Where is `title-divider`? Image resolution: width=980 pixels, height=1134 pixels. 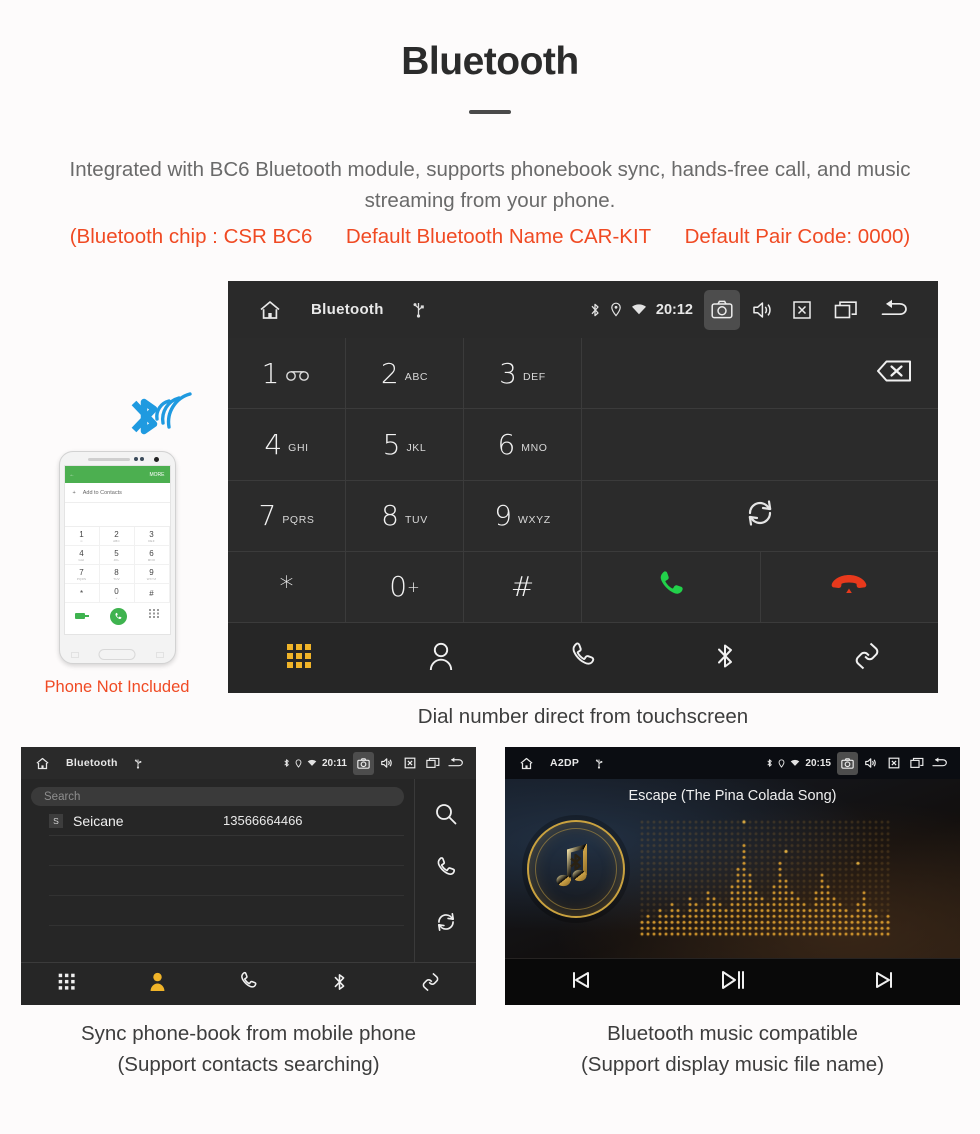 title-divider is located at coordinates (490, 112).